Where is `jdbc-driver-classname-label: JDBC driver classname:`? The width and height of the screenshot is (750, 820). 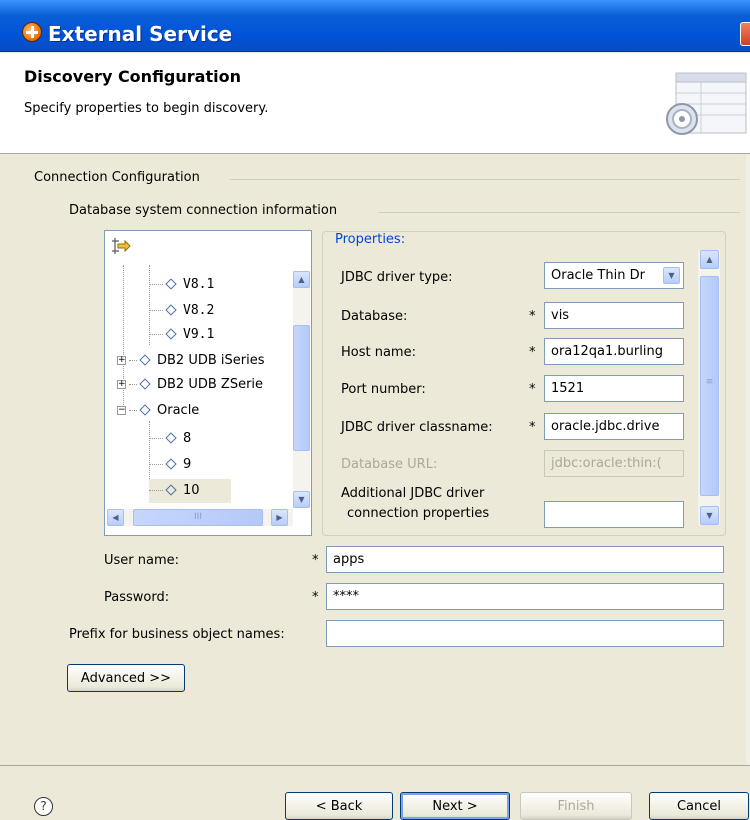 jdbc-driver-classname-label: JDBC driver classname: is located at coordinates (417, 427).